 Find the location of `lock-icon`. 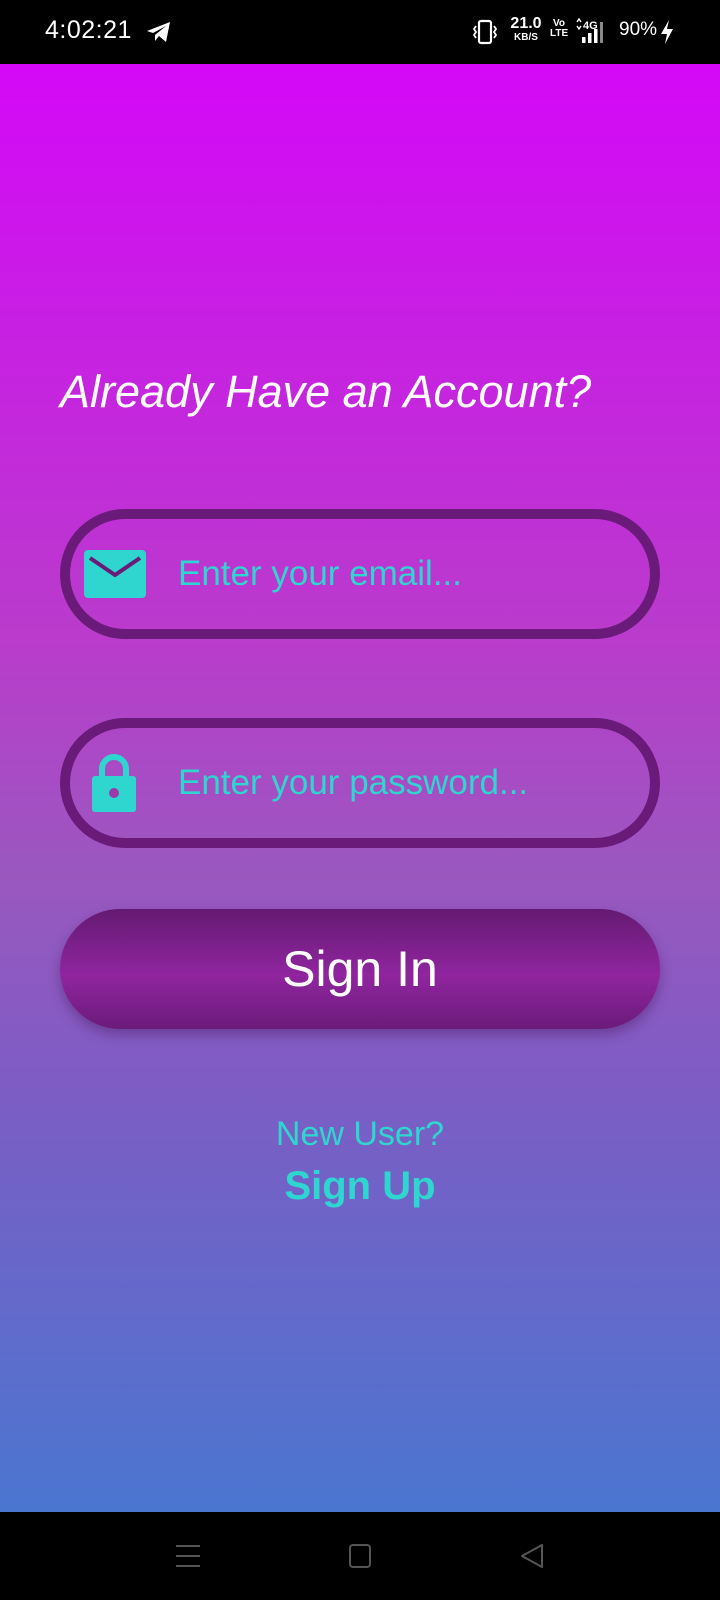

lock-icon is located at coordinates (114, 783).